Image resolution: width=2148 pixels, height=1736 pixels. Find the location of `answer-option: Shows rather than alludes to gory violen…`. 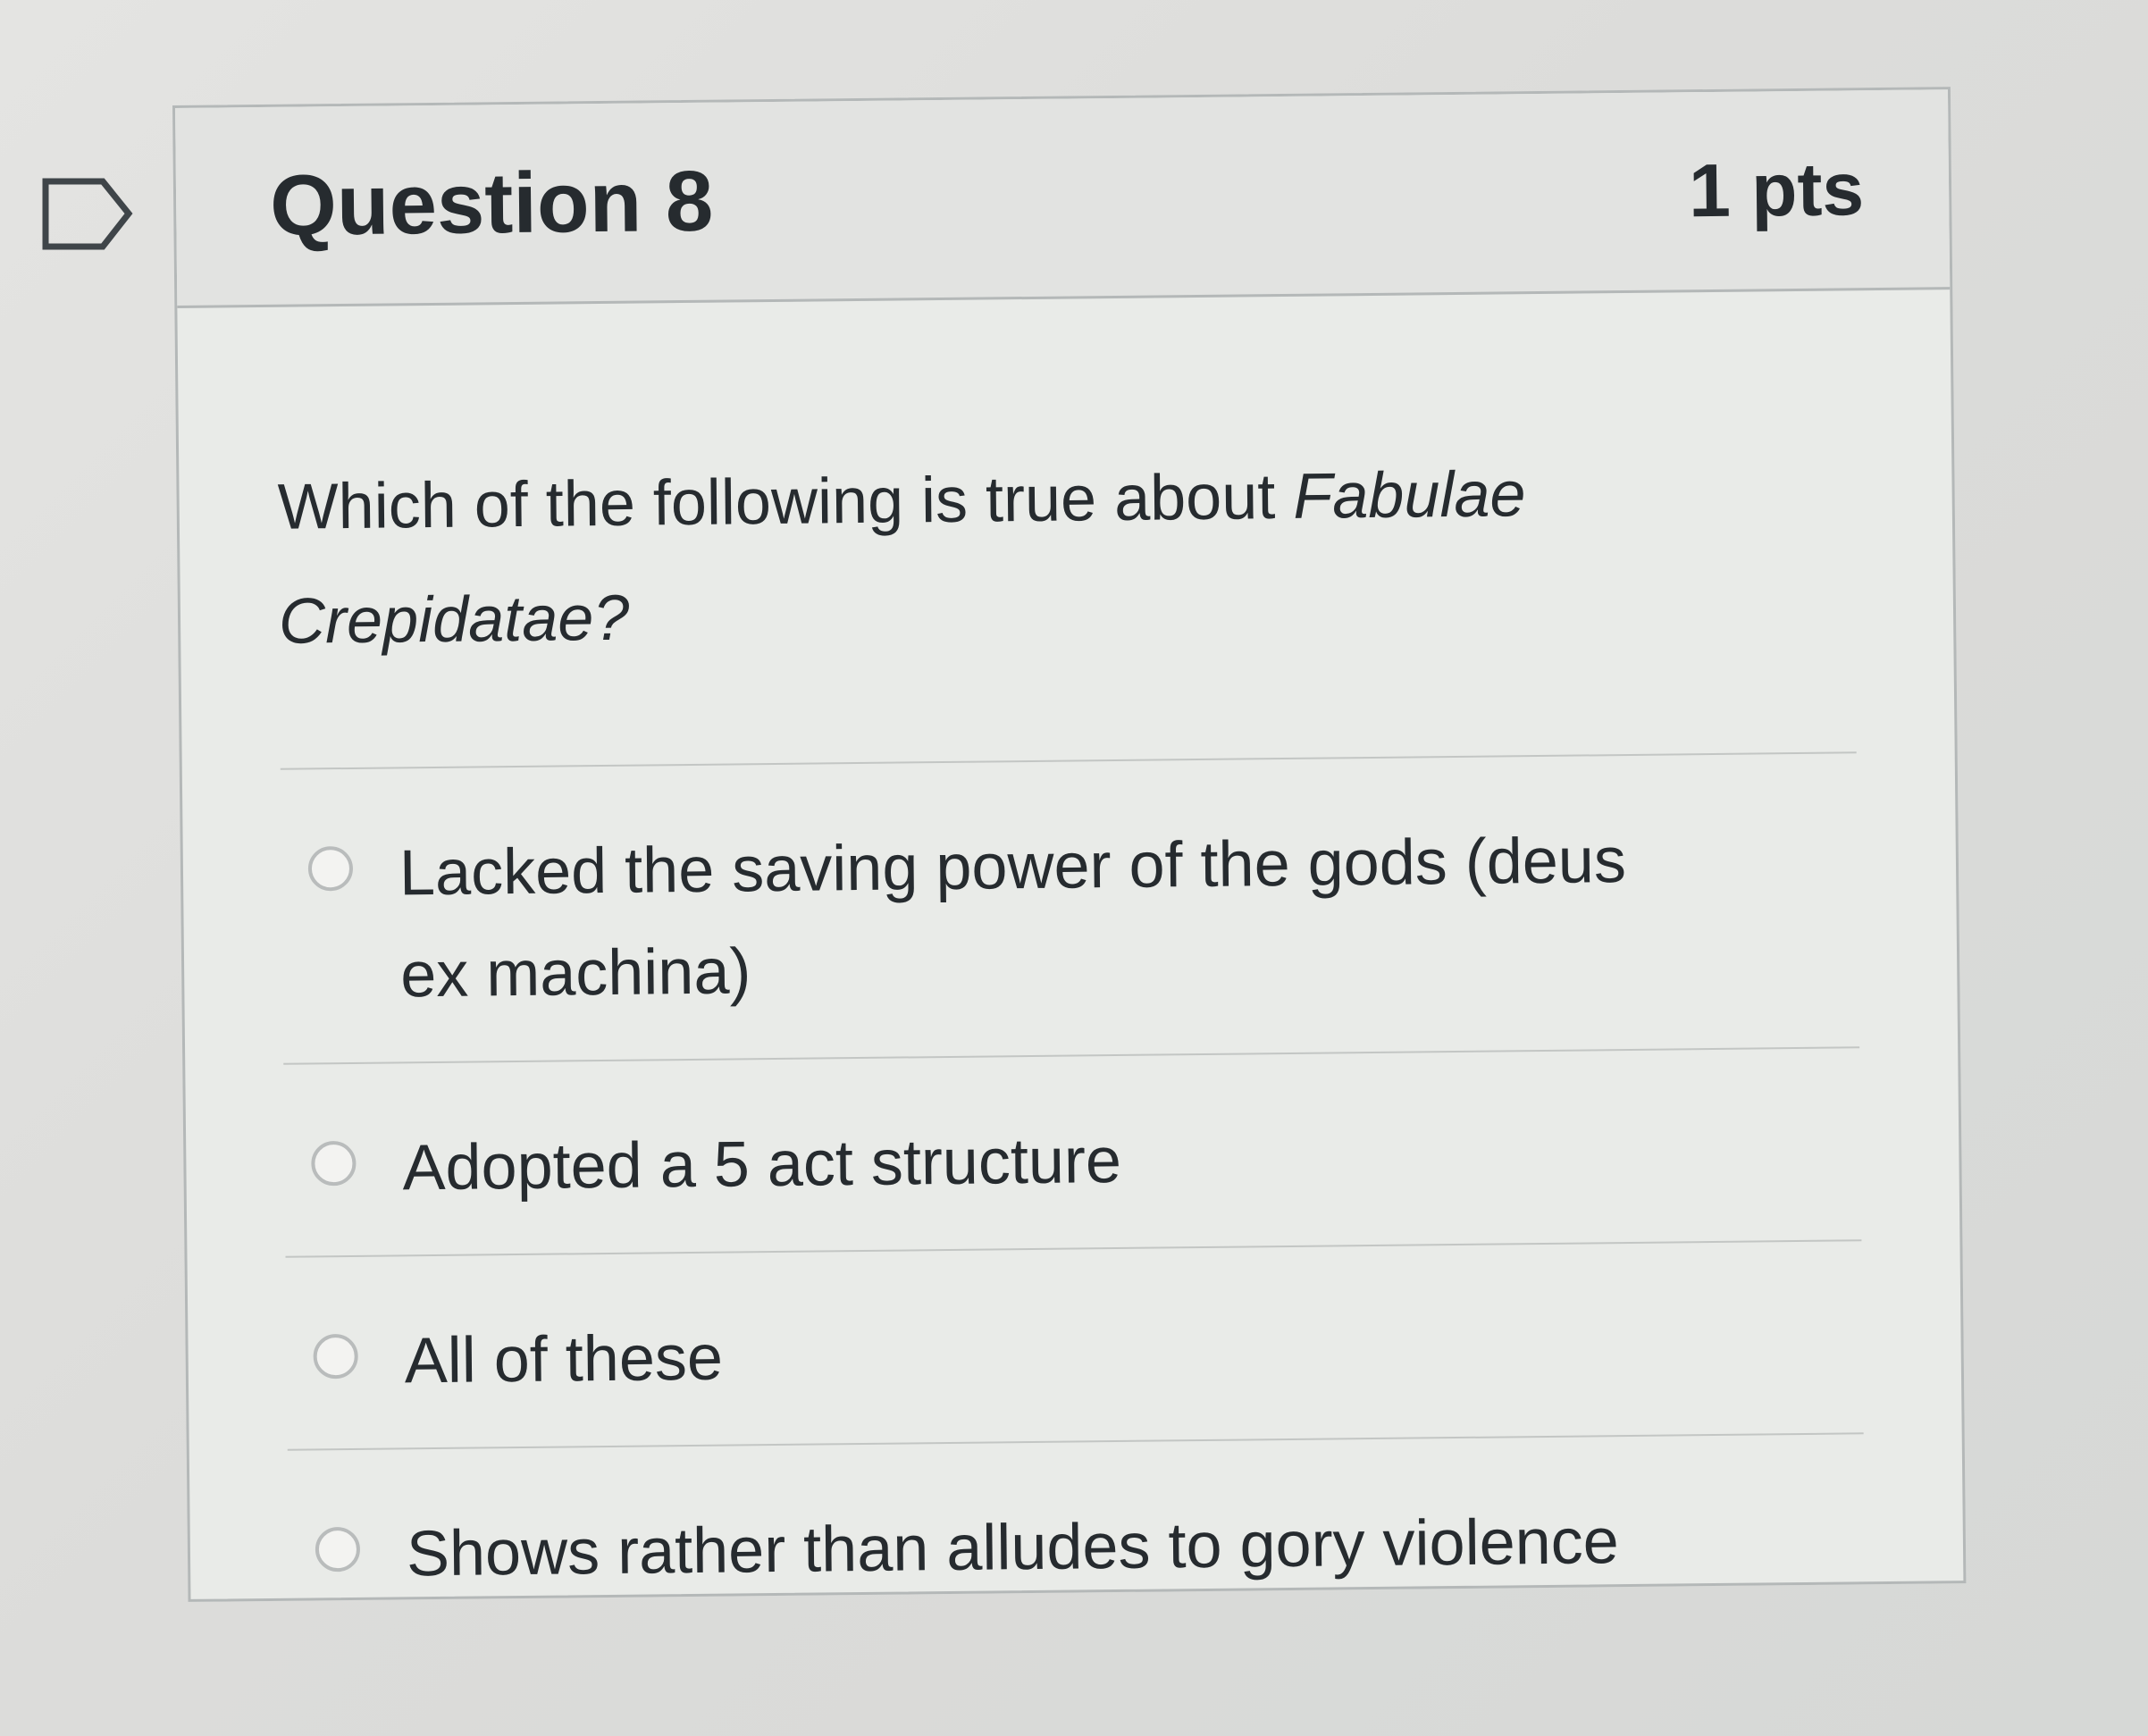

answer-option: Shows rather than alludes to gory violen… is located at coordinates (1076, 1537).